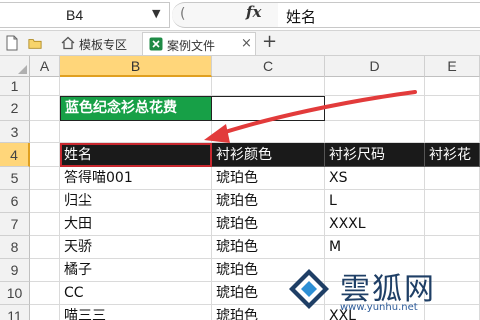 The image size is (480, 320). What do you see at coordinates (156, 44) in the screenshot?
I see `excel-file-icon` at bounding box center [156, 44].